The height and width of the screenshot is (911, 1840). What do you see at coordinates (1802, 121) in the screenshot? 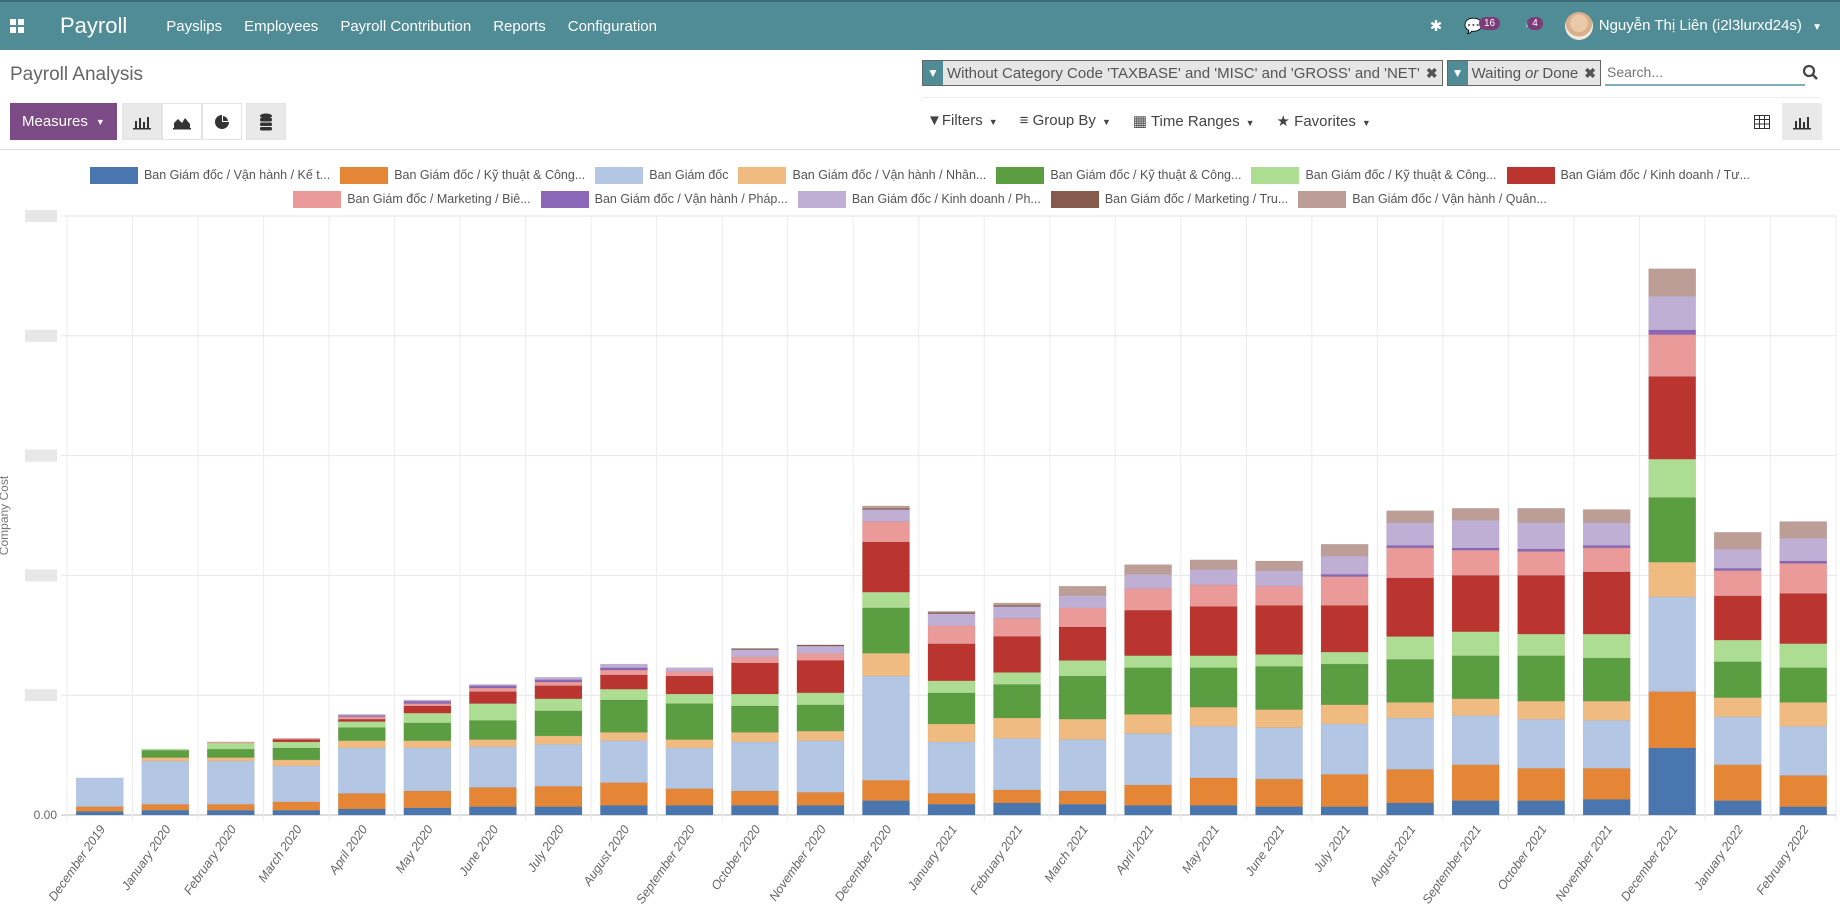
I see `graph-view-button` at bounding box center [1802, 121].